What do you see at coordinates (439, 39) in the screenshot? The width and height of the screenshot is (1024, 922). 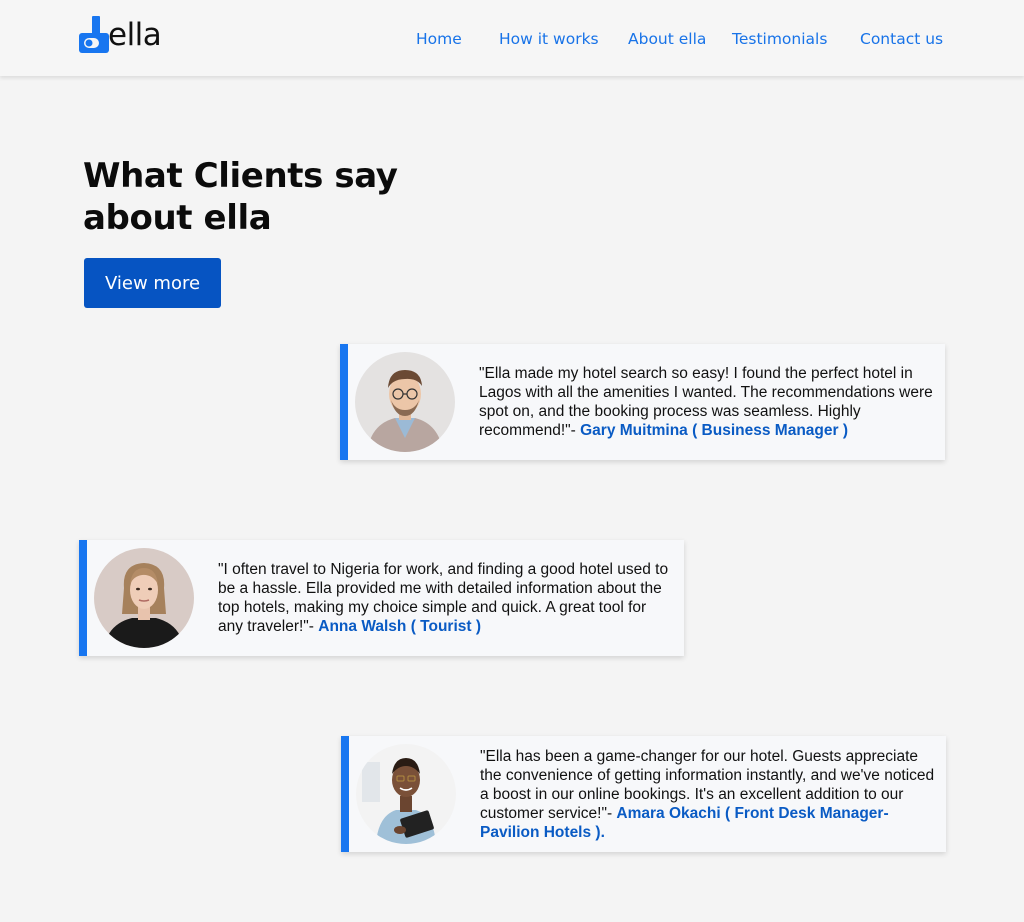 I see `nav-link-home: Home` at bounding box center [439, 39].